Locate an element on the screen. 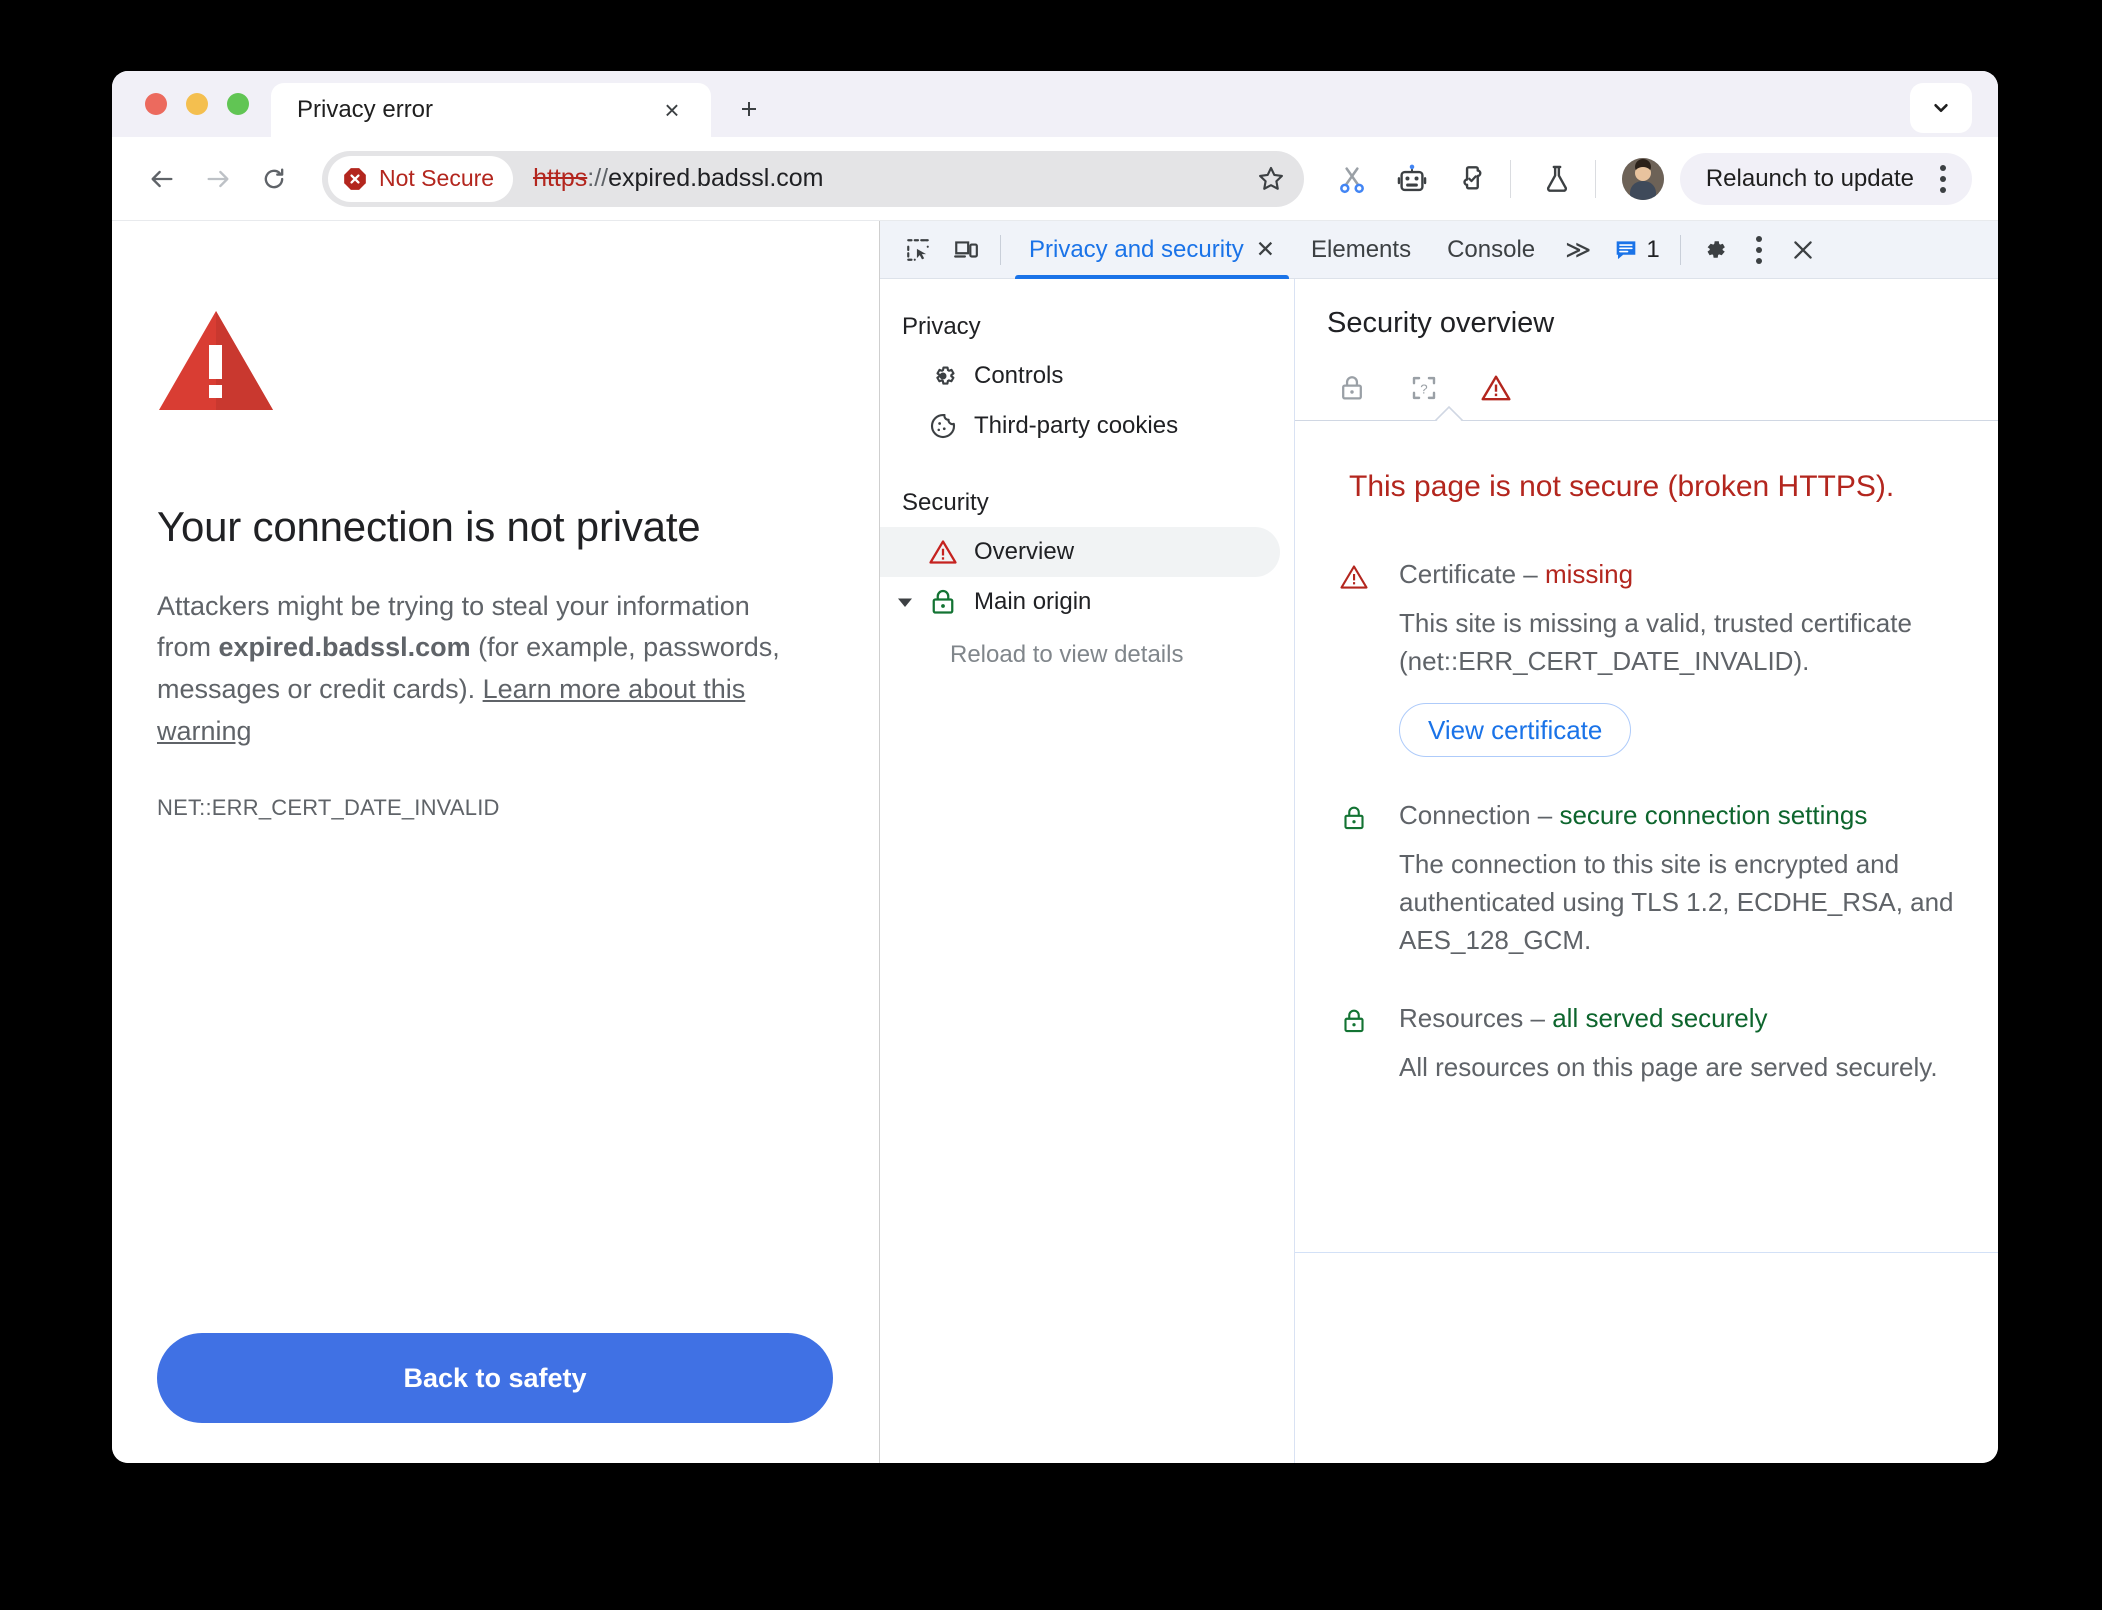 The image size is (2102, 1610). close-tab-icon: ✕ is located at coordinates (1265, 249).